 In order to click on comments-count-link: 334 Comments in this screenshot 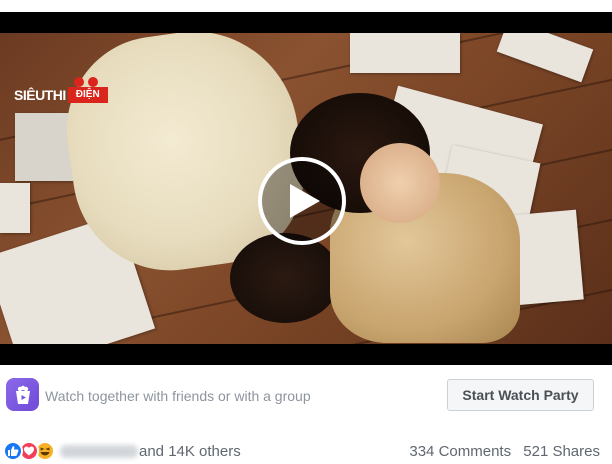, I will do `click(460, 451)`.